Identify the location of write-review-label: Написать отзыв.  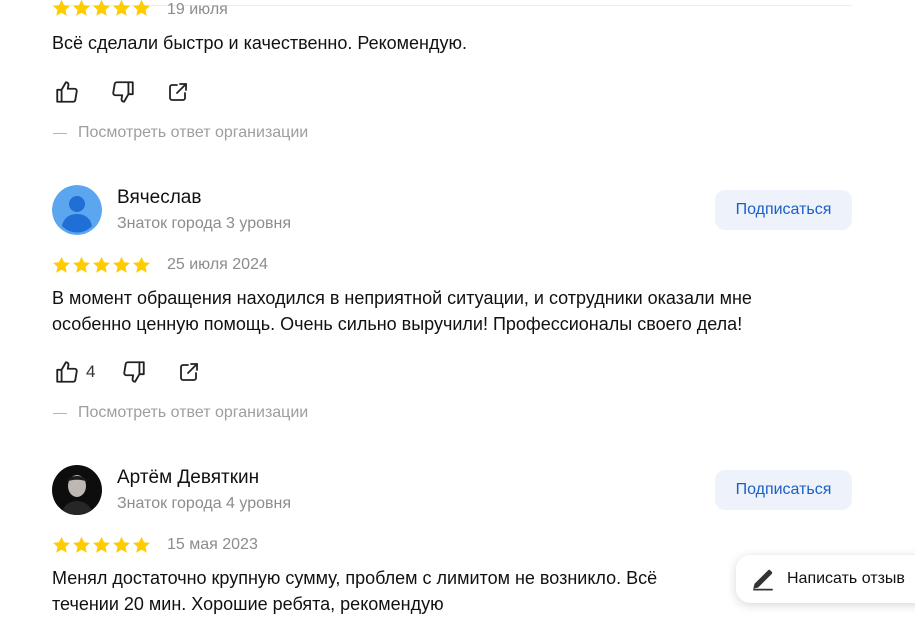
(846, 578).